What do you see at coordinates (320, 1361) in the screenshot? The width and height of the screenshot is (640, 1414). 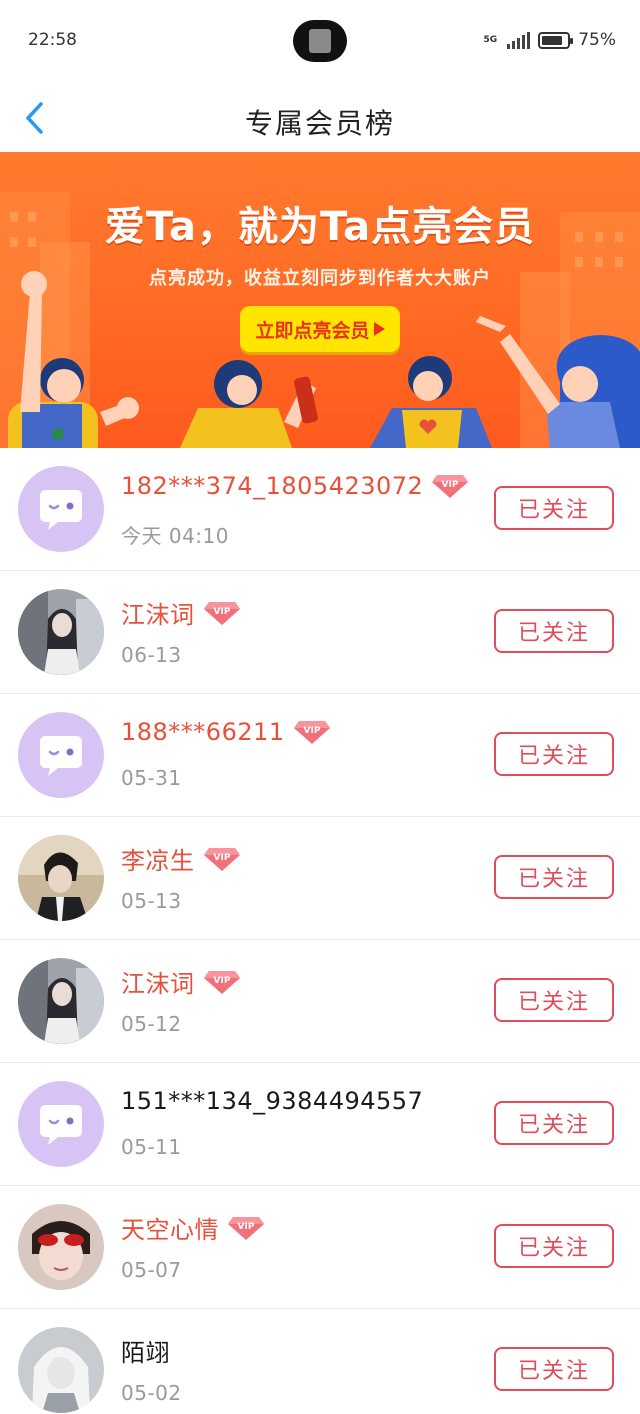 I see `list-item: 陌翊 05-02 已关注` at bounding box center [320, 1361].